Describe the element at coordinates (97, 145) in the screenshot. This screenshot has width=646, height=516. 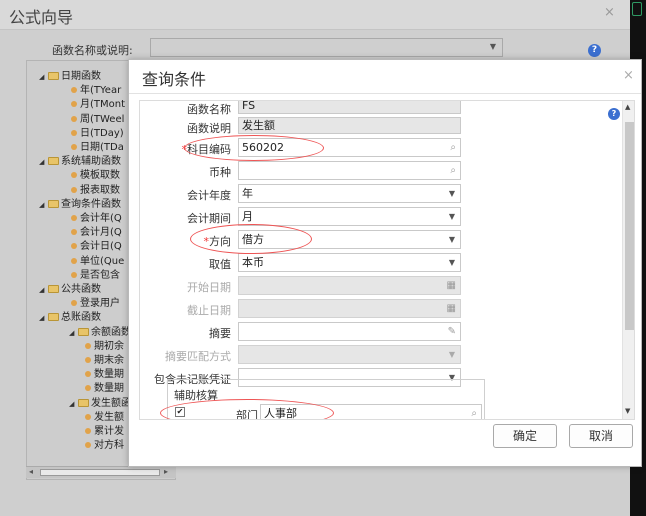
I see `tree-item: 日期(TDa` at that location.